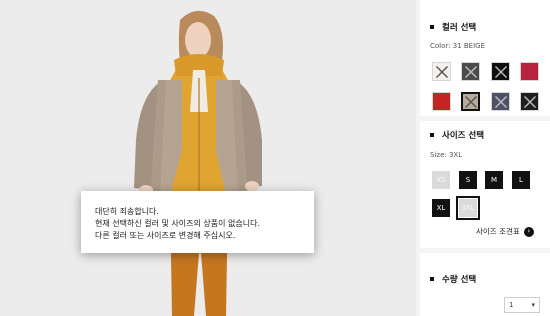  Describe the element at coordinates (441, 180) in the screenshot. I see `size-option-xs: XS` at that location.